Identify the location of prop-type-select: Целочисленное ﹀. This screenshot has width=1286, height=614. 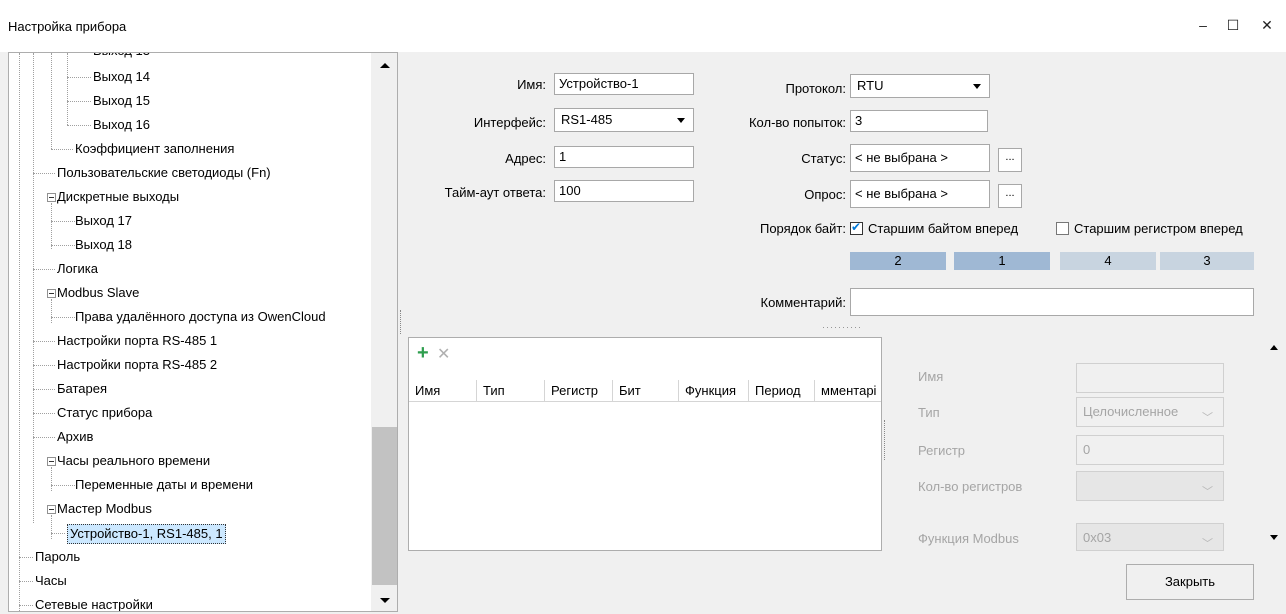
(1150, 412).